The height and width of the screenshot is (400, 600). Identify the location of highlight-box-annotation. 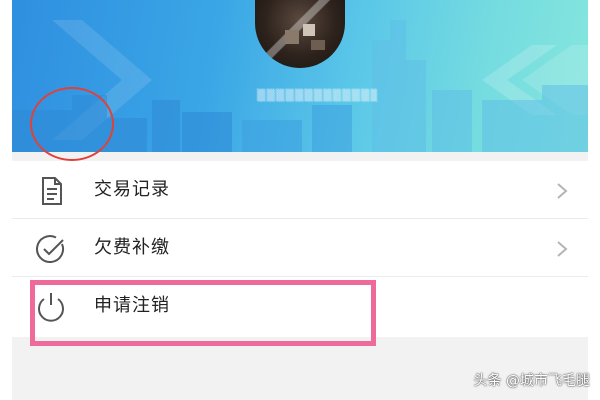
(203, 313).